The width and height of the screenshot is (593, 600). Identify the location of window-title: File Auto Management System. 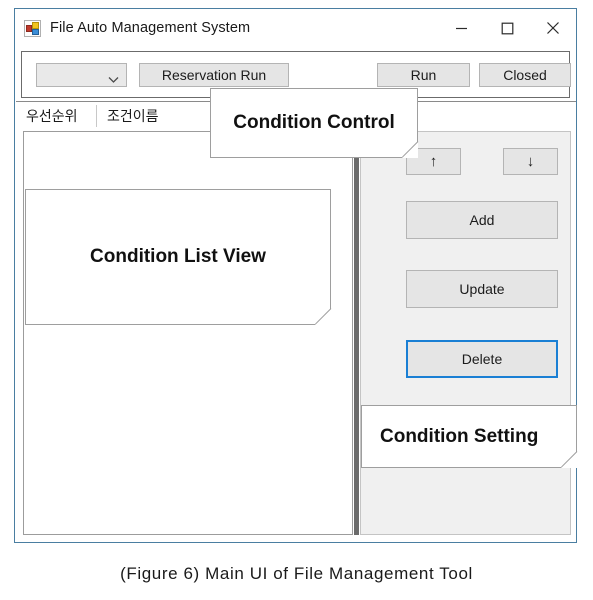
(150, 28).